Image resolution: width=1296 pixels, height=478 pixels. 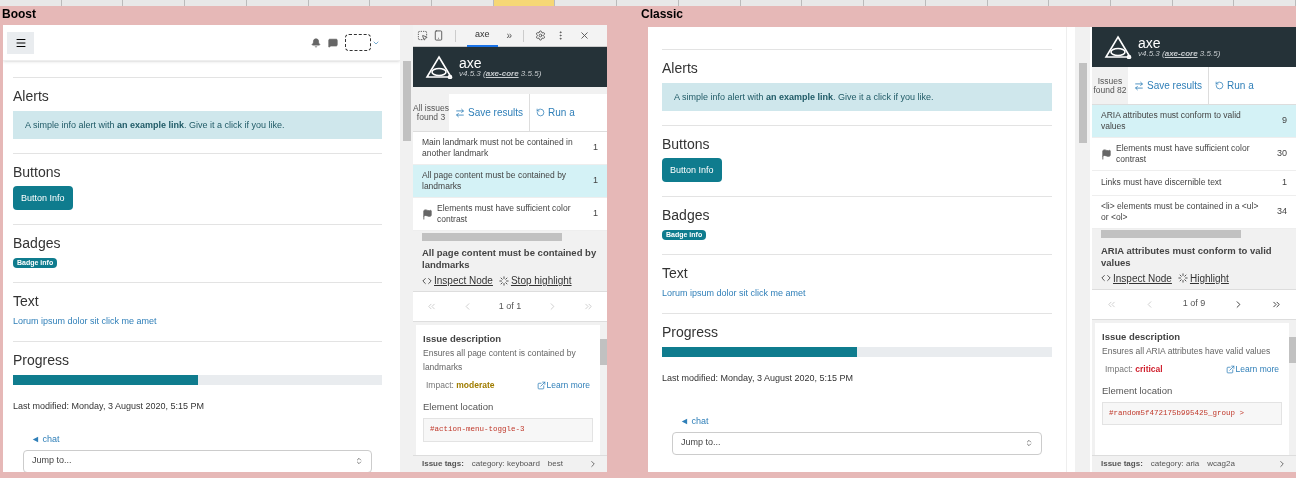 What do you see at coordinates (431, 112) in the screenshot?
I see `issues-found-count: All issues found 3` at bounding box center [431, 112].